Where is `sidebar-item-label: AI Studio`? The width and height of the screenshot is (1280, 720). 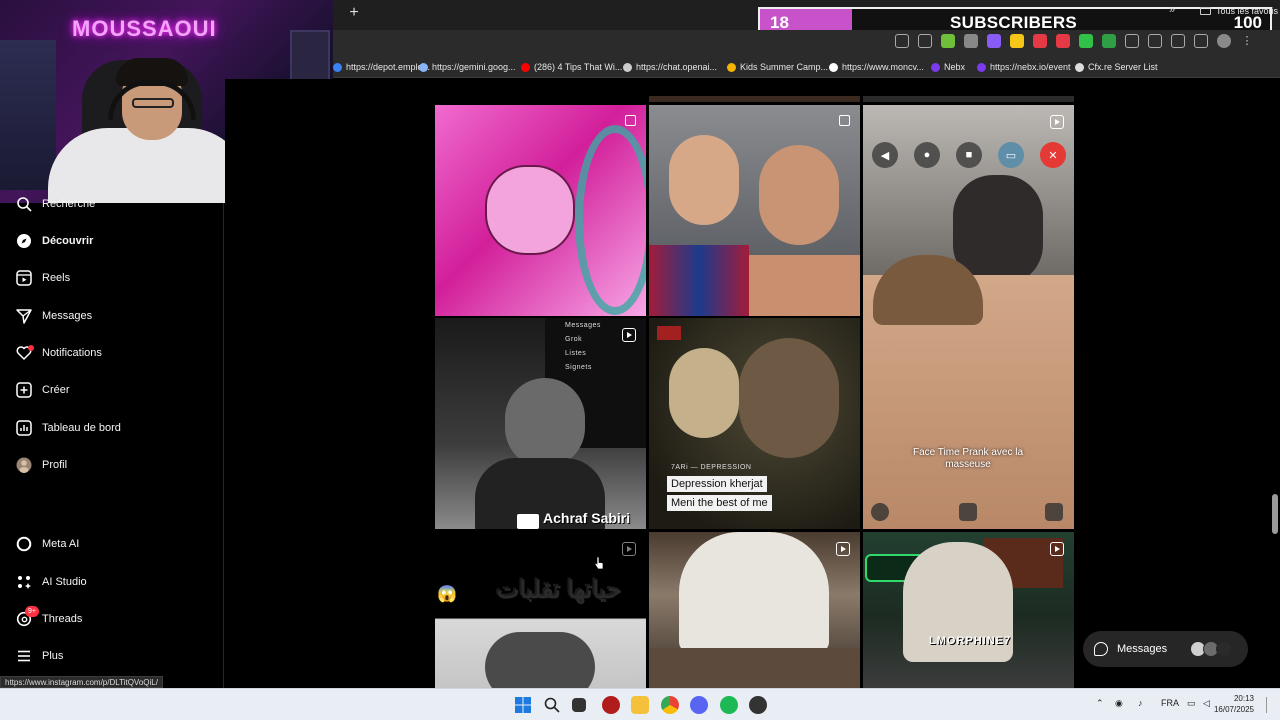
sidebar-item-label: AI Studio is located at coordinates (64, 582).